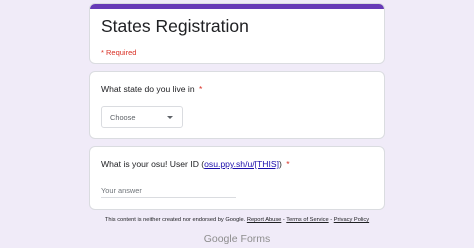 This screenshot has width=474, height=248. What do you see at coordinates (241, 164) in the screenshot?
I see `profile-link: osu.ppy.sh/u/[THIS]` at bounding box center [241, 164].